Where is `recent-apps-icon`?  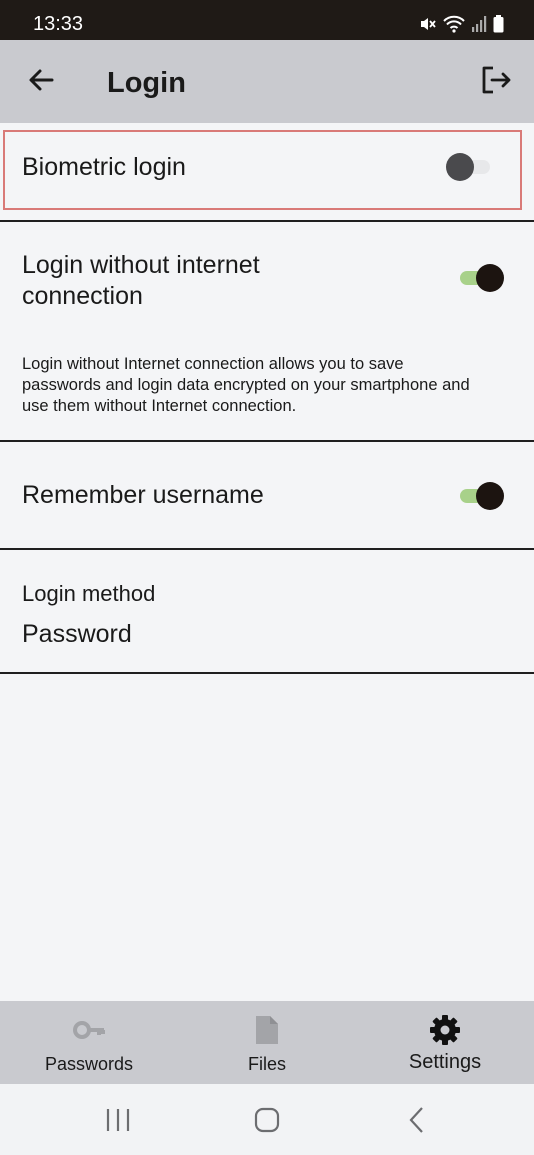 recent-apps-icon is located at coordinates (118, 1120).